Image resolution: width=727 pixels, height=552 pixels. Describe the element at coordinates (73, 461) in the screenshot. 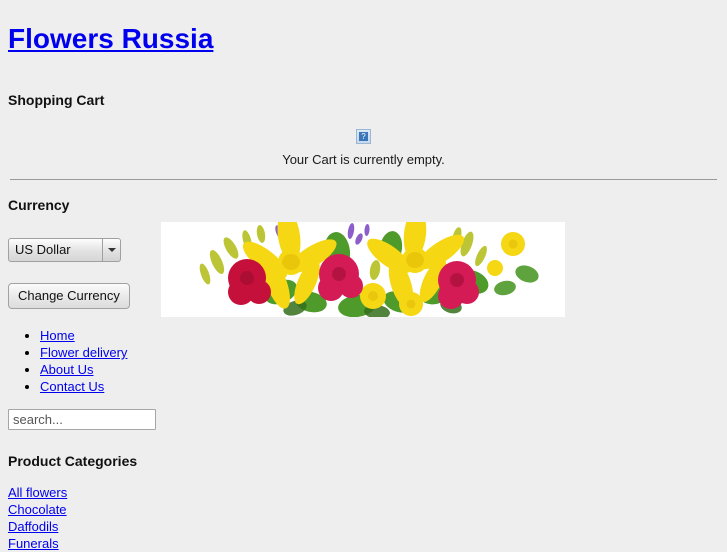

I see `product-categories-heading: Product Categories` at that location.